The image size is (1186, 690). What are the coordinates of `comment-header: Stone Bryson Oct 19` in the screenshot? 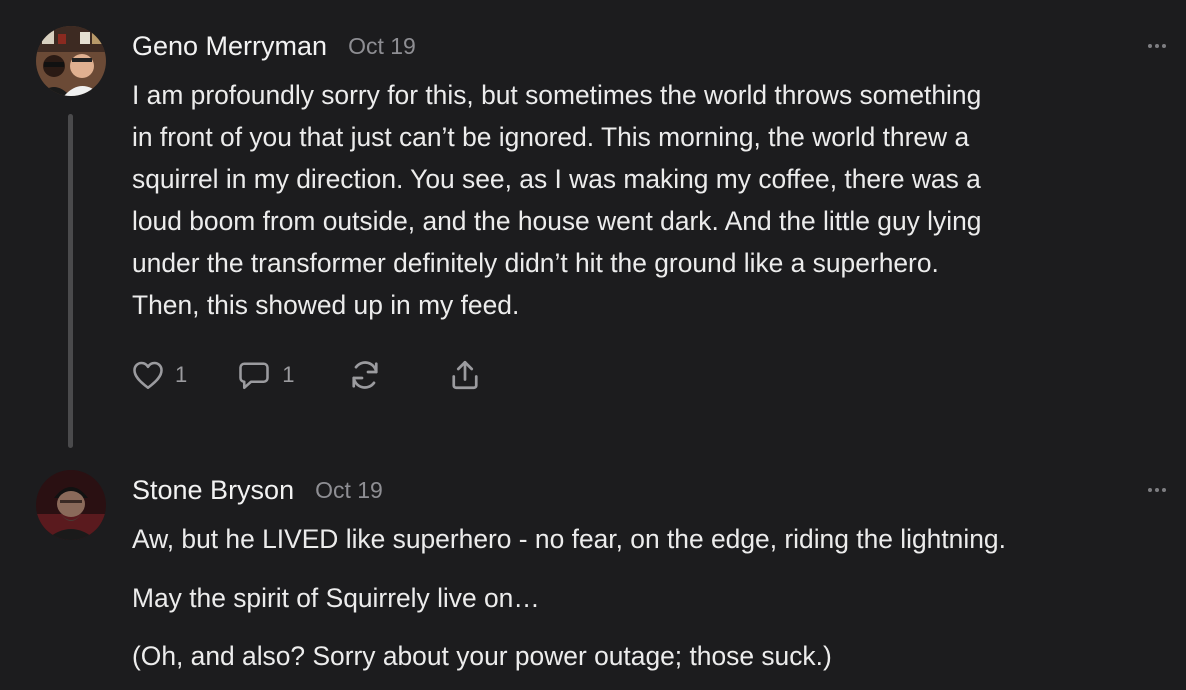 It's located at (257, 490).